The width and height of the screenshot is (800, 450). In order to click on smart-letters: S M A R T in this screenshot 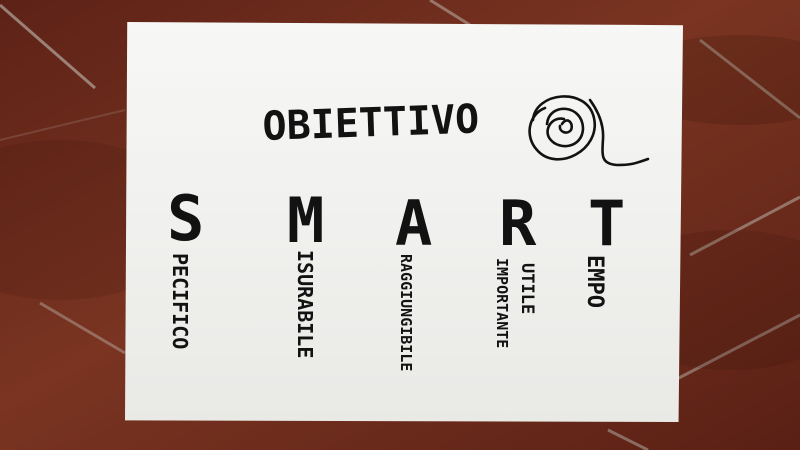, I will do `click(396, 221)`.